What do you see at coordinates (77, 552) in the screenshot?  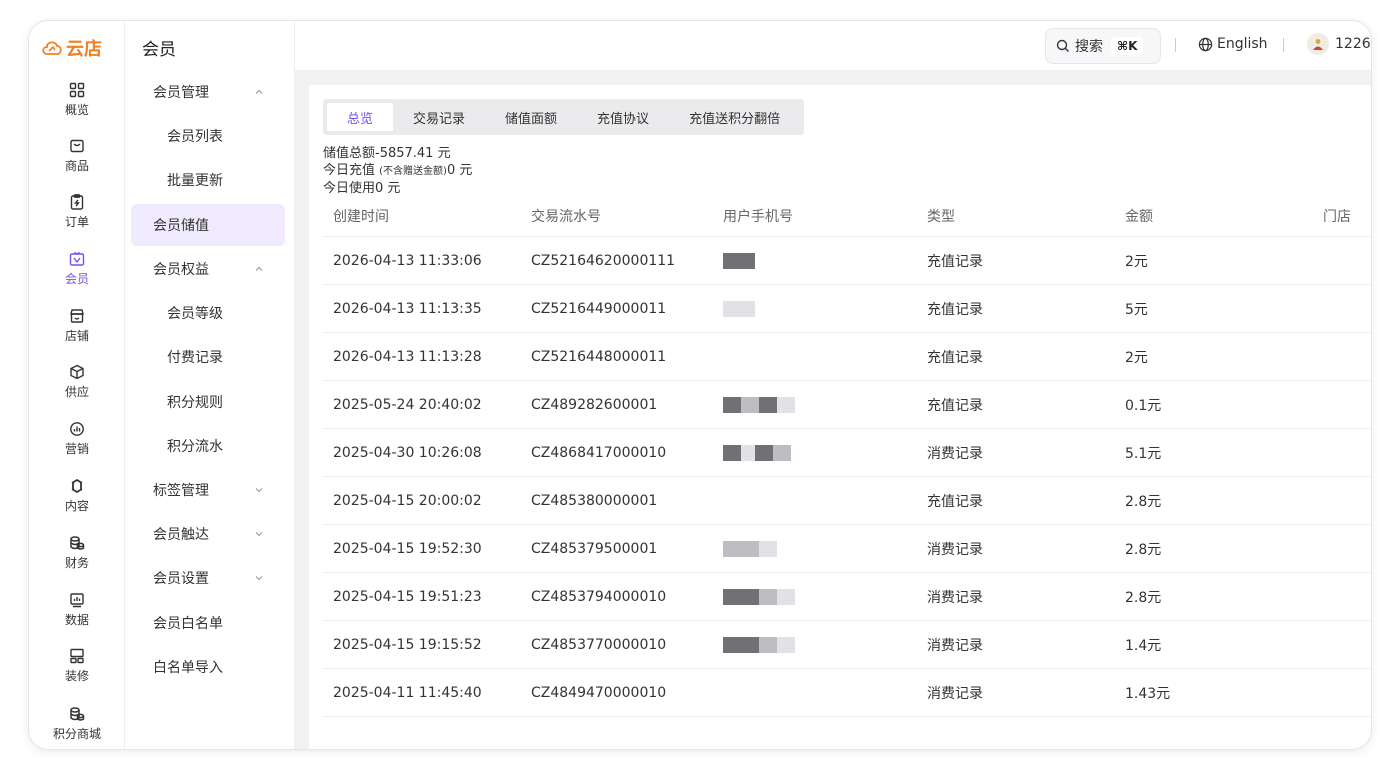 I see `rail-item-finance: 财务` at bounding box center [77, 552].